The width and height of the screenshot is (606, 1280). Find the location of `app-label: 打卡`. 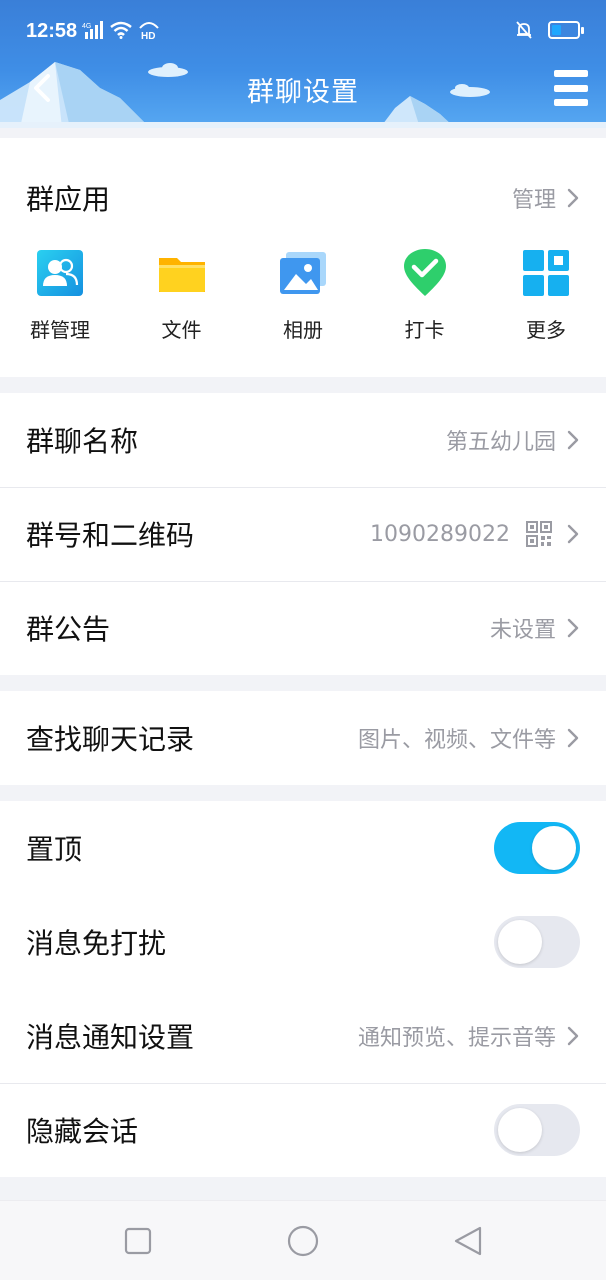

app-label: 打卡 is located at coordinates (424, 330).